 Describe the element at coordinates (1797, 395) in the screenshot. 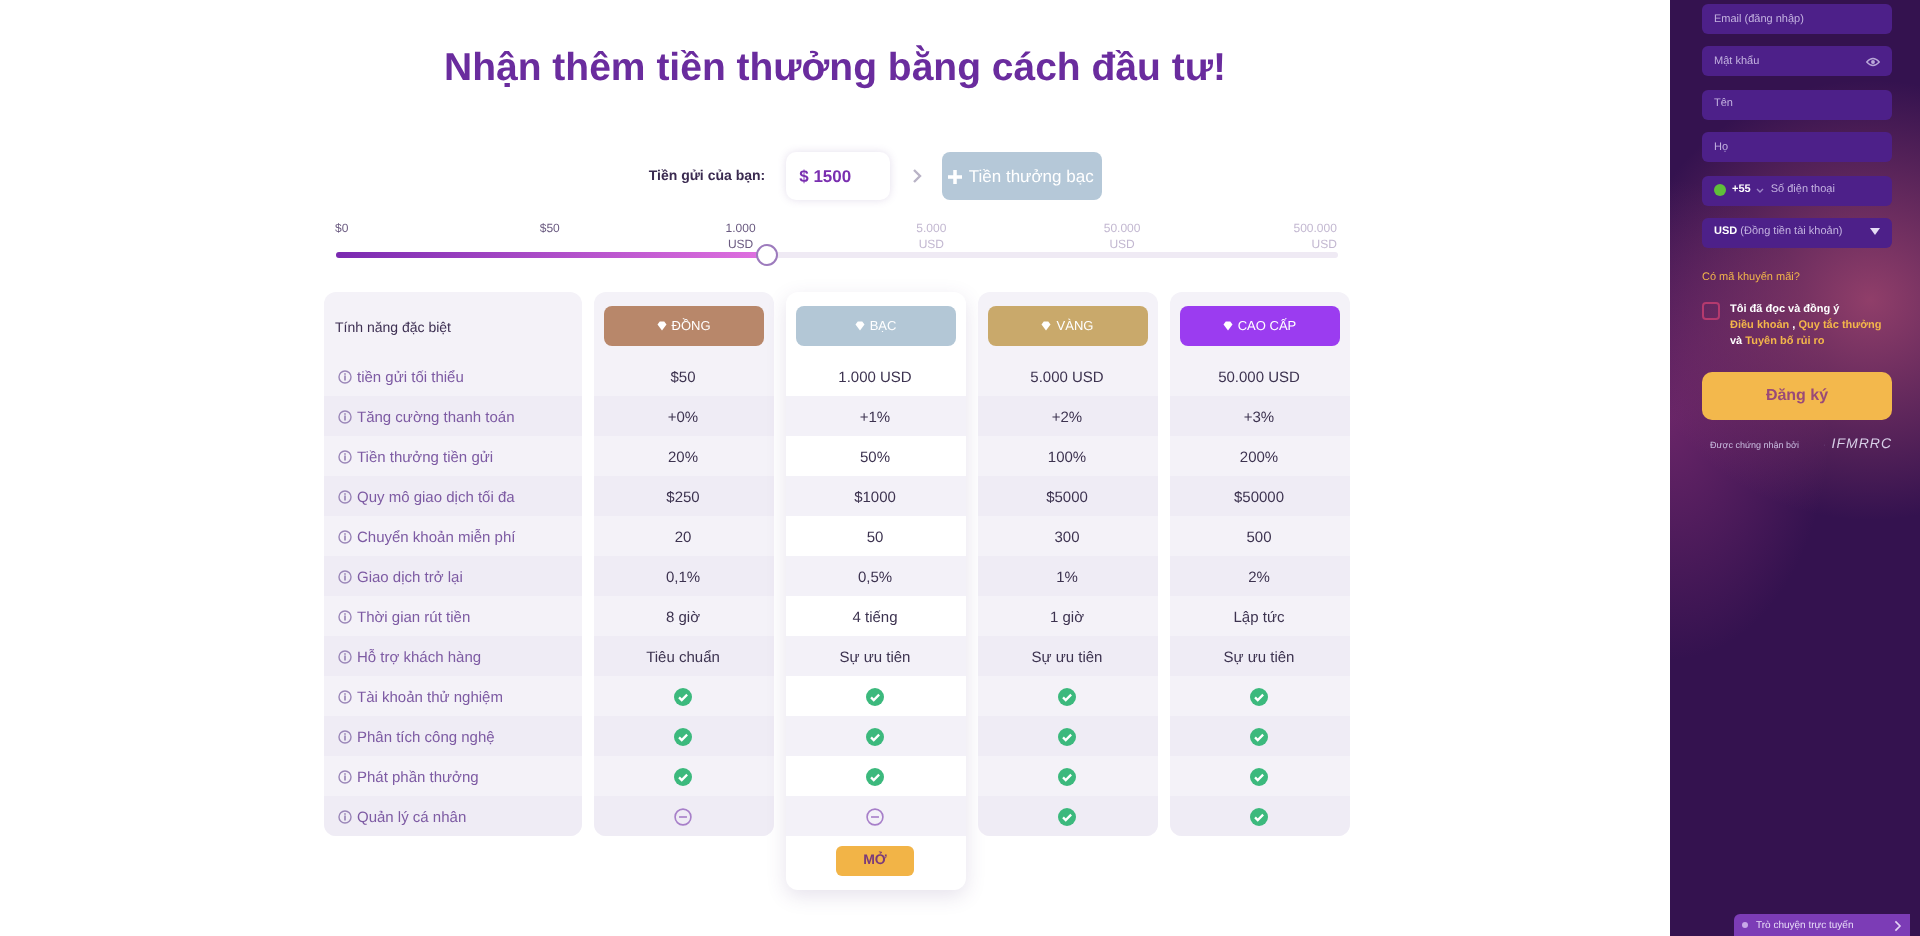

I see `register-button: Đăng ký` at that location.